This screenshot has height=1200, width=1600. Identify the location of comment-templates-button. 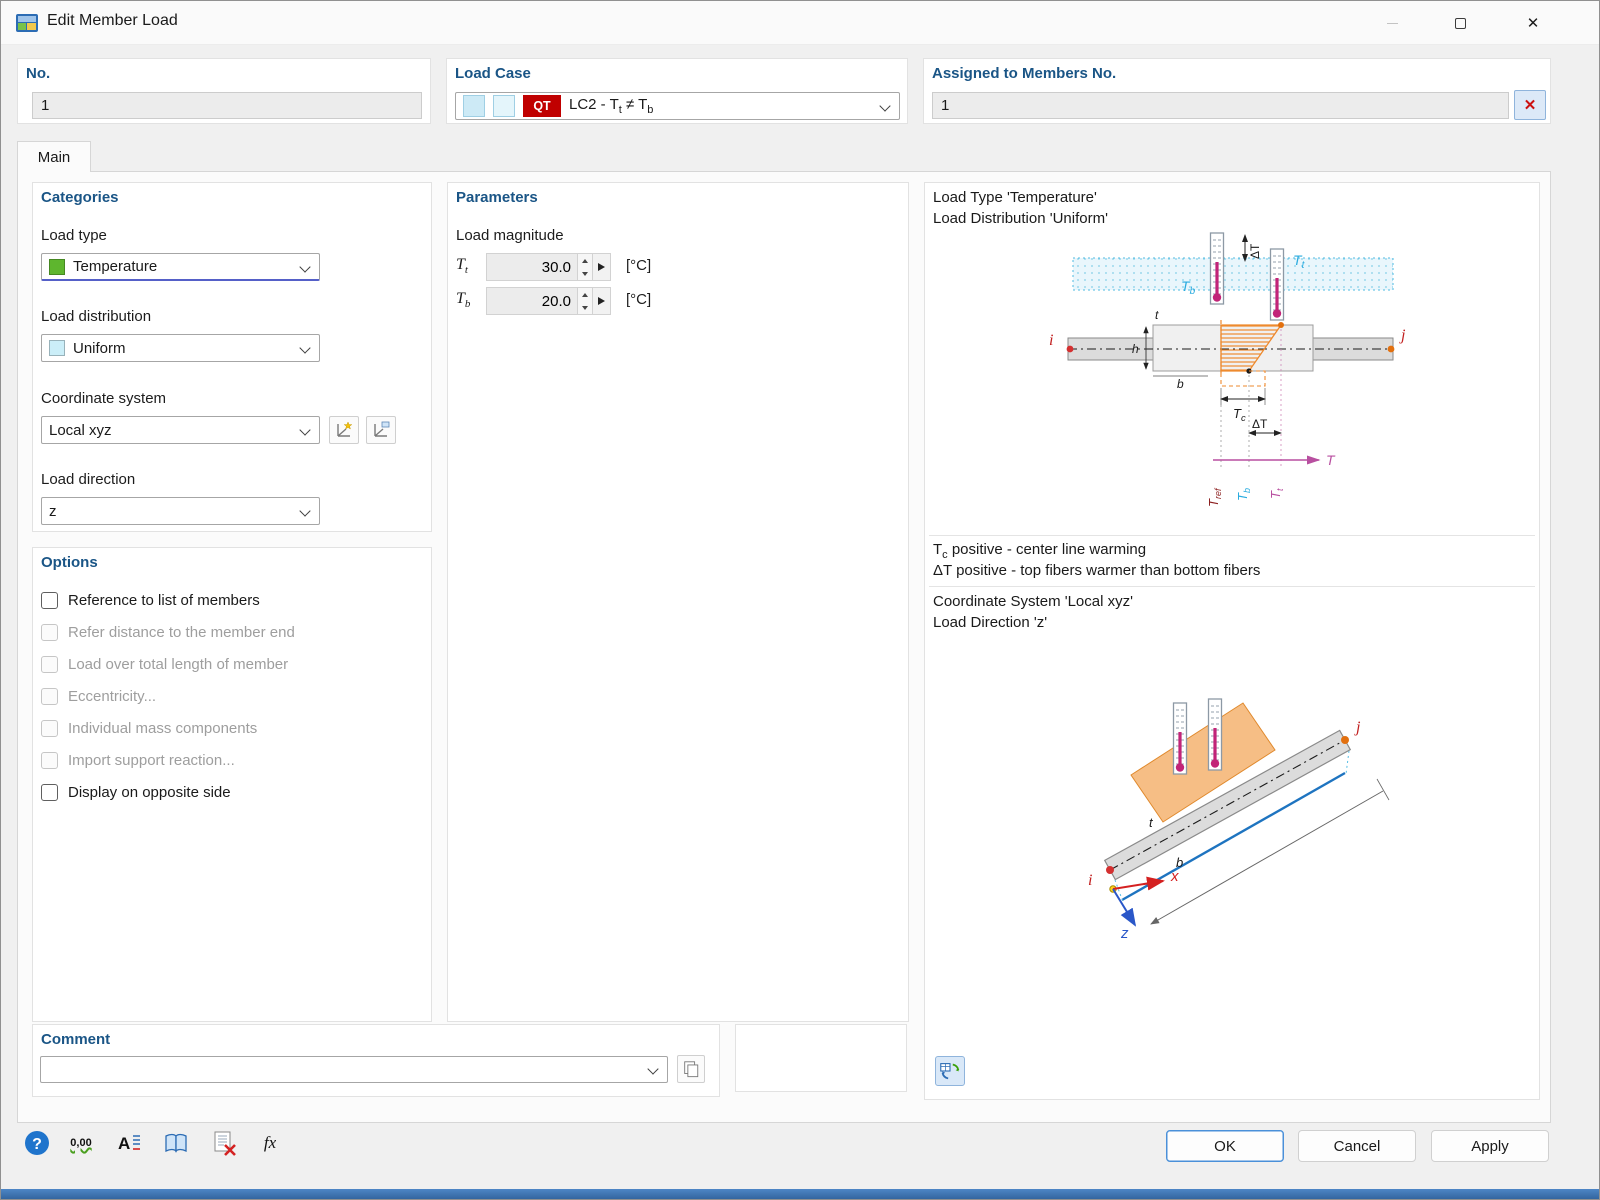
(691, 1069).